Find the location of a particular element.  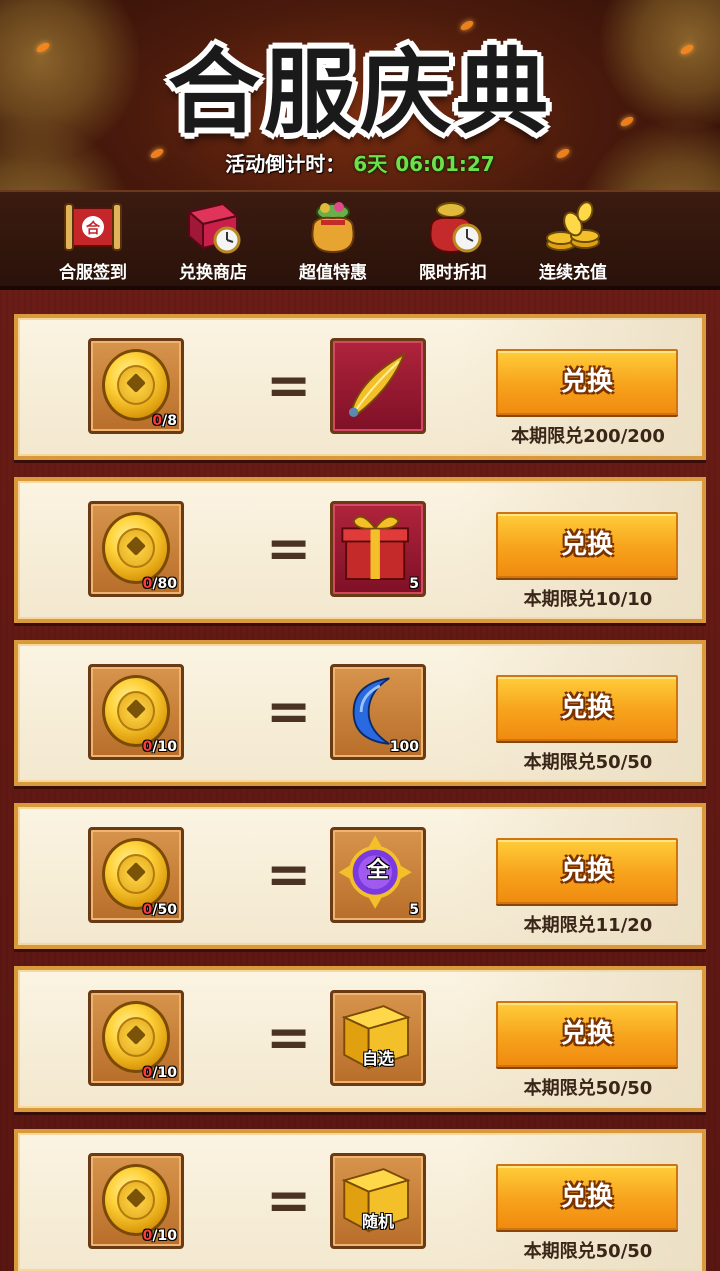

gold-chest-select-icon is located at coordinates (376, 1037).